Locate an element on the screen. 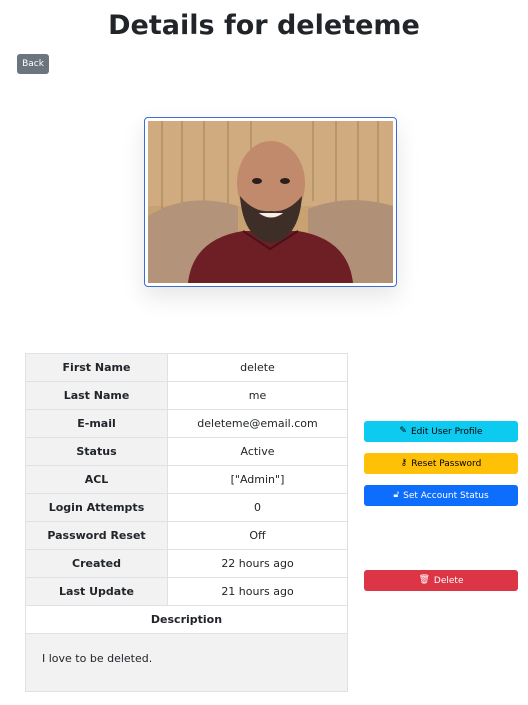 The width and height of the screenshot is (528, 705). table-row: Password Reset Off is located at coordinates (186, 535).